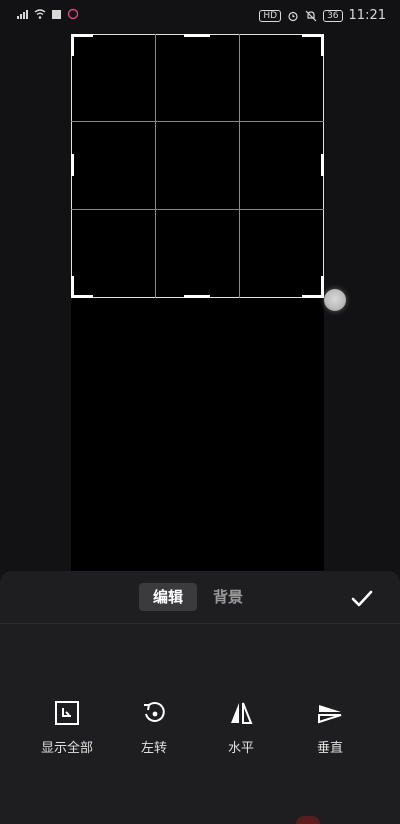 The image size is (400, 824). I want to click on status-bar: HD 36 11:21, so click(200, 17).